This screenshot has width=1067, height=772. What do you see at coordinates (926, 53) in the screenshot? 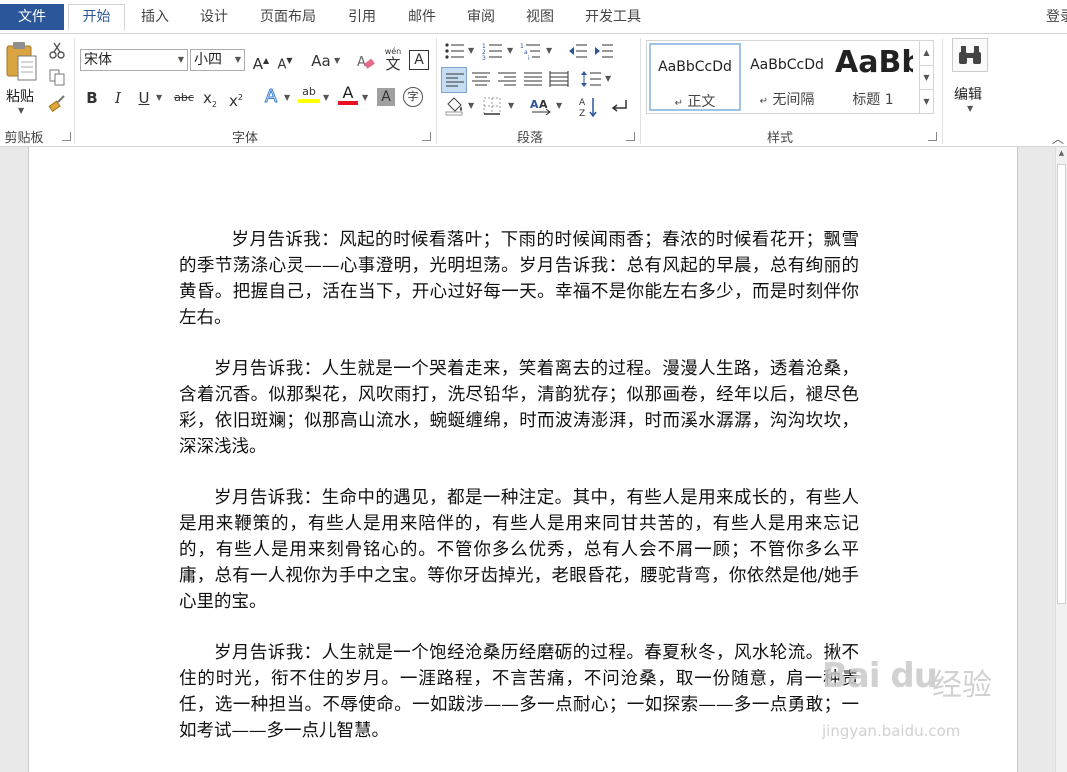
I see `gallery-scroll-up: ▲` at bounding box center [926, 53].